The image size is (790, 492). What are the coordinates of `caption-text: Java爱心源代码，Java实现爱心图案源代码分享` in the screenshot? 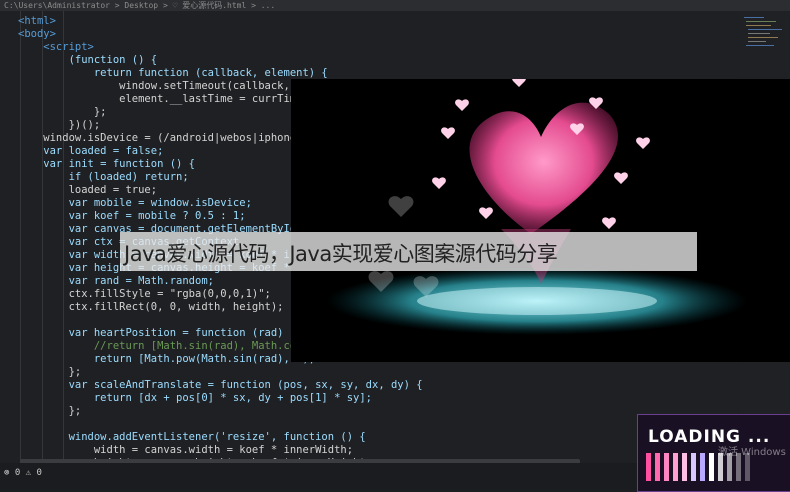 It's located at (341, 254).